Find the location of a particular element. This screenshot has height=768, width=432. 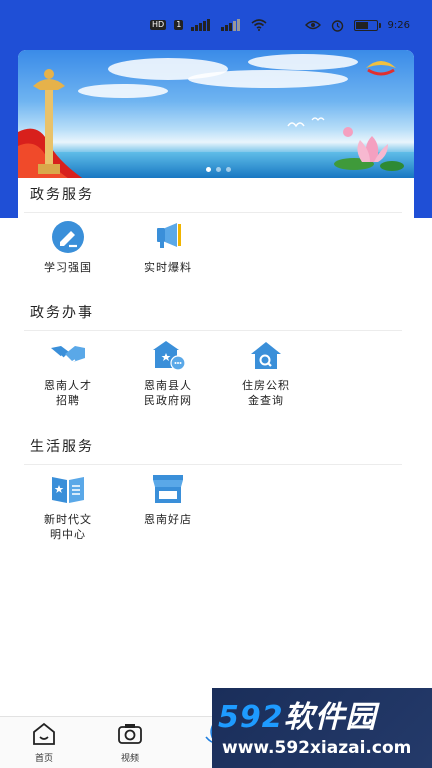

battery-icon is located at coordinates (367, 25).